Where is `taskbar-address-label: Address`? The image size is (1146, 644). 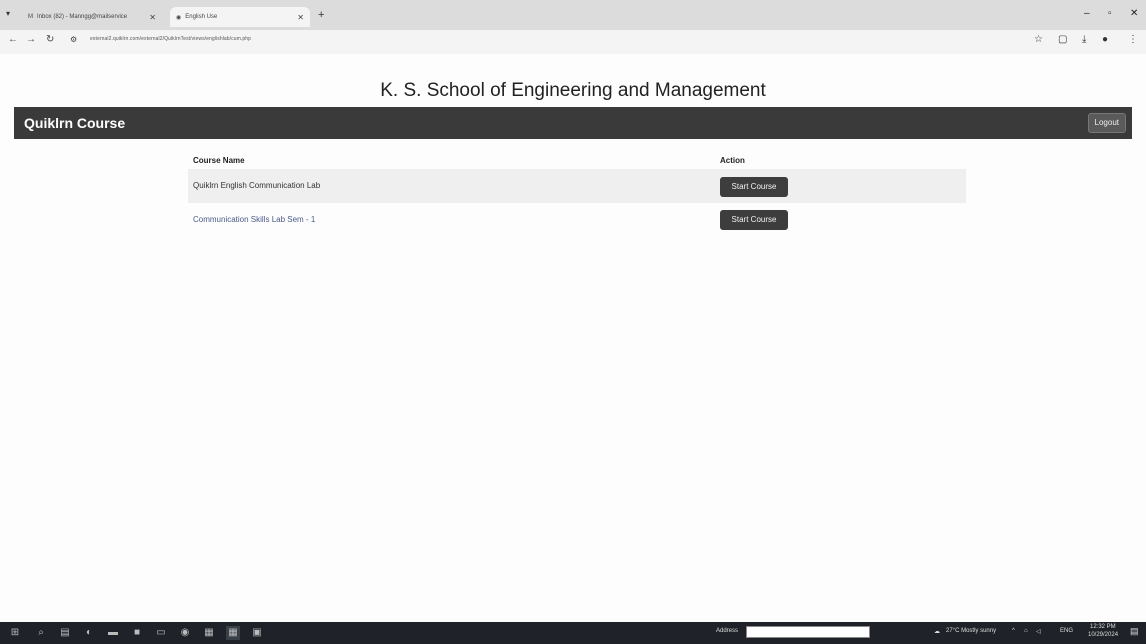 taskbar-address-label: Address is located at coordinates (727, 631).